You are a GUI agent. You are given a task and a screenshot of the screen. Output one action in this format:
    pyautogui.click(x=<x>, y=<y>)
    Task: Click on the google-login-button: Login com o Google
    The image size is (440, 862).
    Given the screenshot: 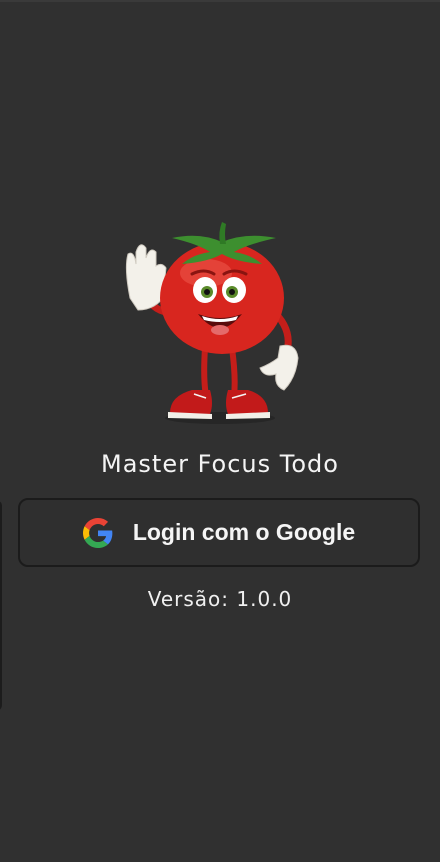 What is the action you would take?
    pyautogui.click(x=219, y=532)
    